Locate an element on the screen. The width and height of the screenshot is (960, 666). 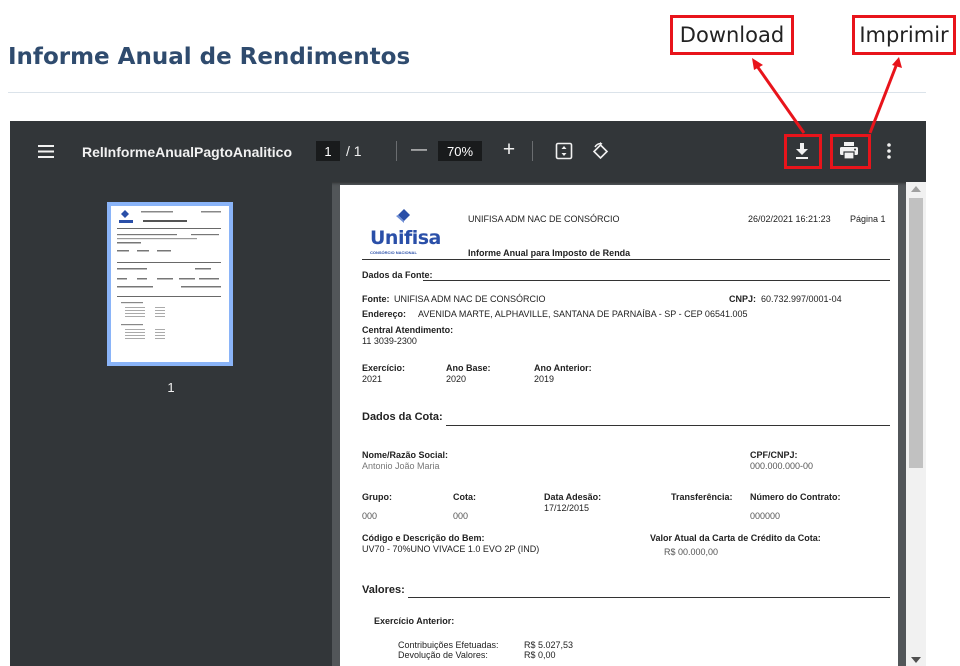
document-name: RelInformeAnualPagtoAnalitico is located at coordinates (187, 152).